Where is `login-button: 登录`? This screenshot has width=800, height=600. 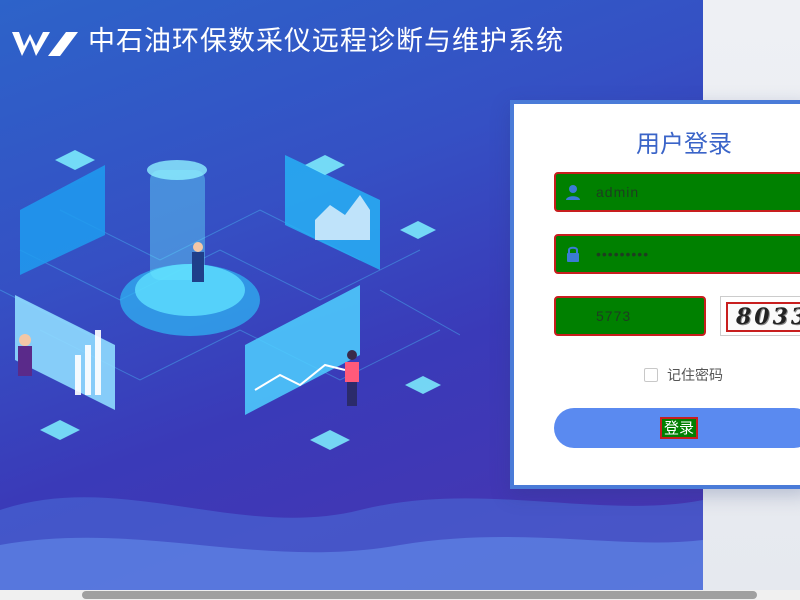 login-button: 登录 is located at coordinates (677, 428).